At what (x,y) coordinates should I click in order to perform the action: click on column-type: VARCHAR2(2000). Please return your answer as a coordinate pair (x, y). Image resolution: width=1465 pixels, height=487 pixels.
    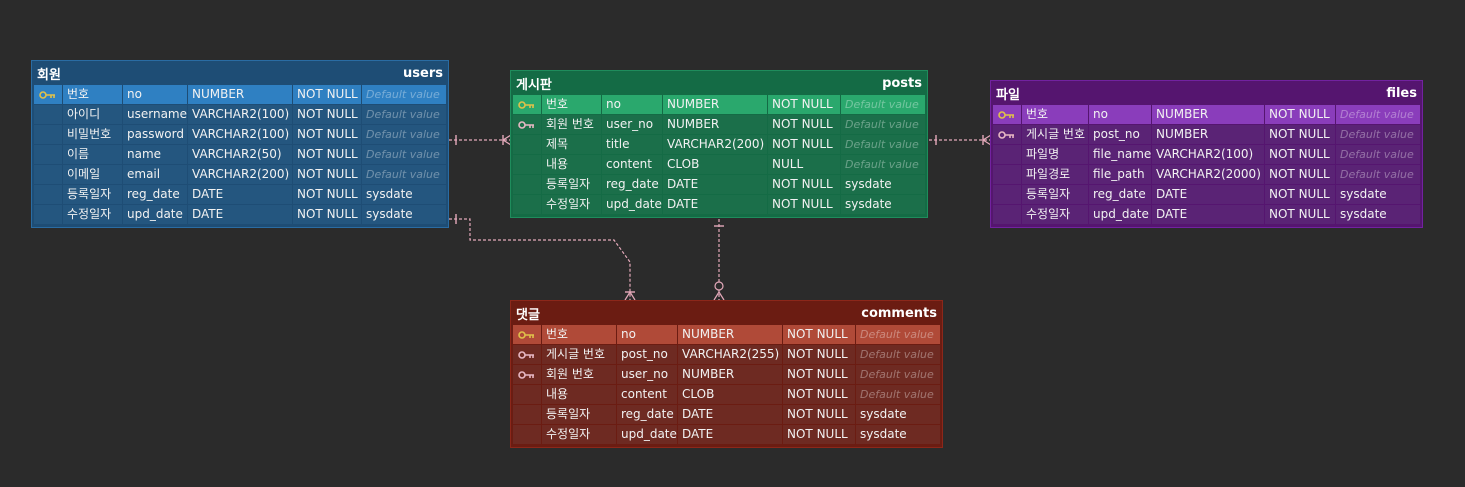
    Looking at the image, I should click on (1208, 174).